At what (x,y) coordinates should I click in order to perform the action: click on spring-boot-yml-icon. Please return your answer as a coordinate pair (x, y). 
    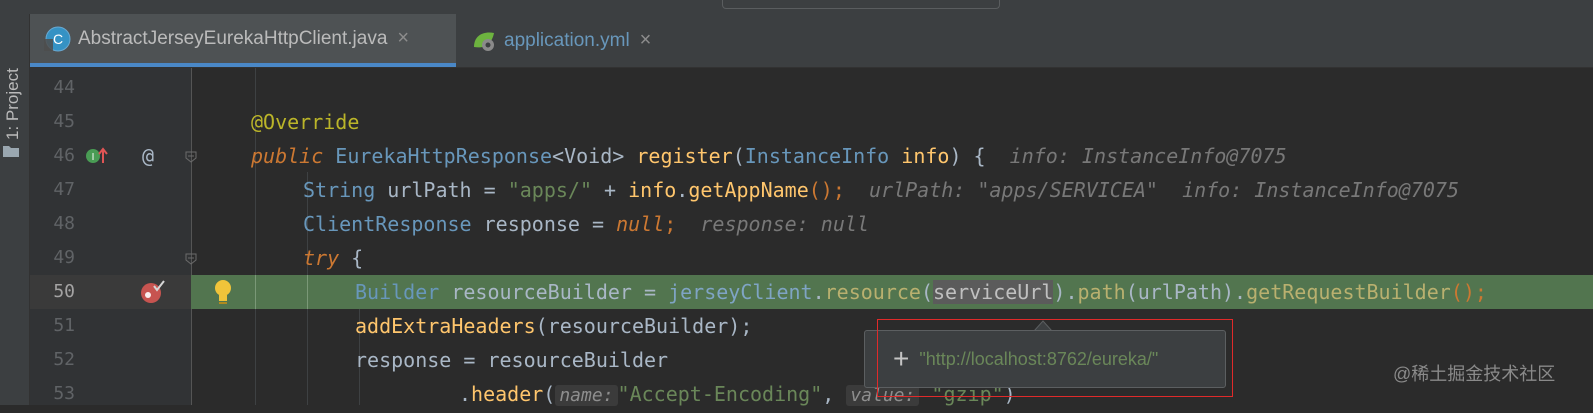
    Looking at the image, I should click on (484, 41).